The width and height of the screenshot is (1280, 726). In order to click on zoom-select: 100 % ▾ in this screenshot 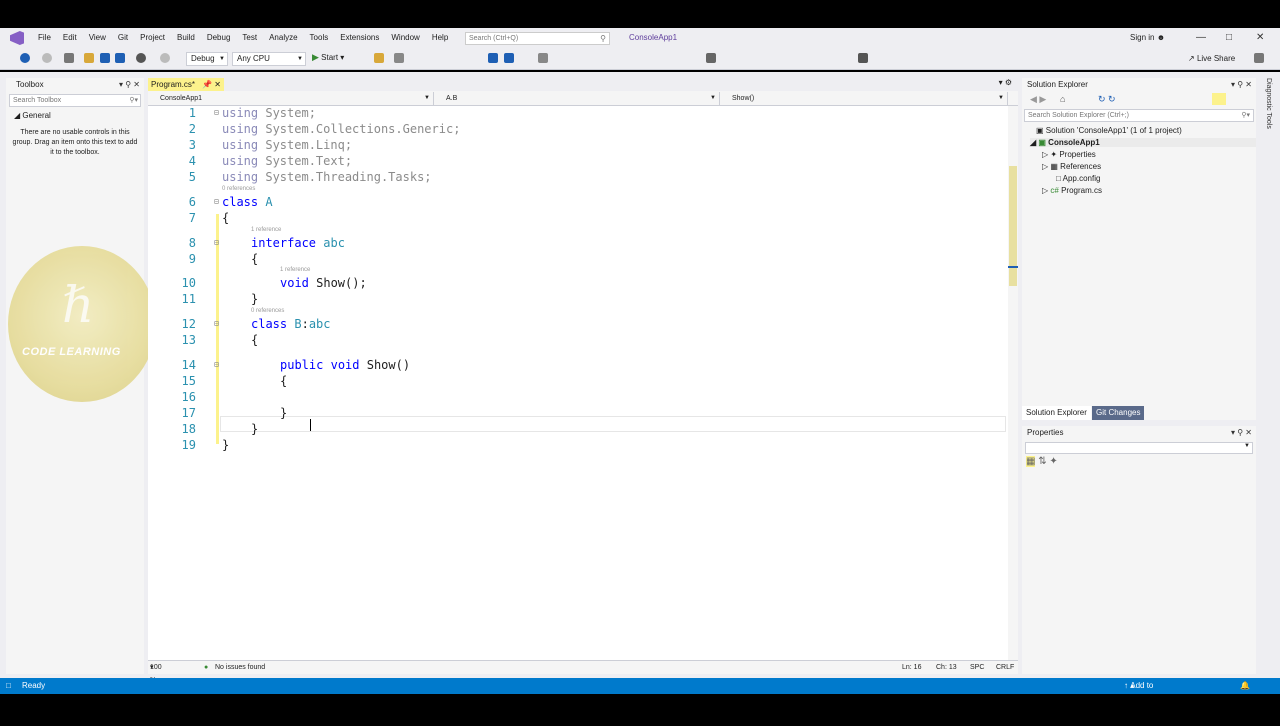, I will do `click(156, 672)`.